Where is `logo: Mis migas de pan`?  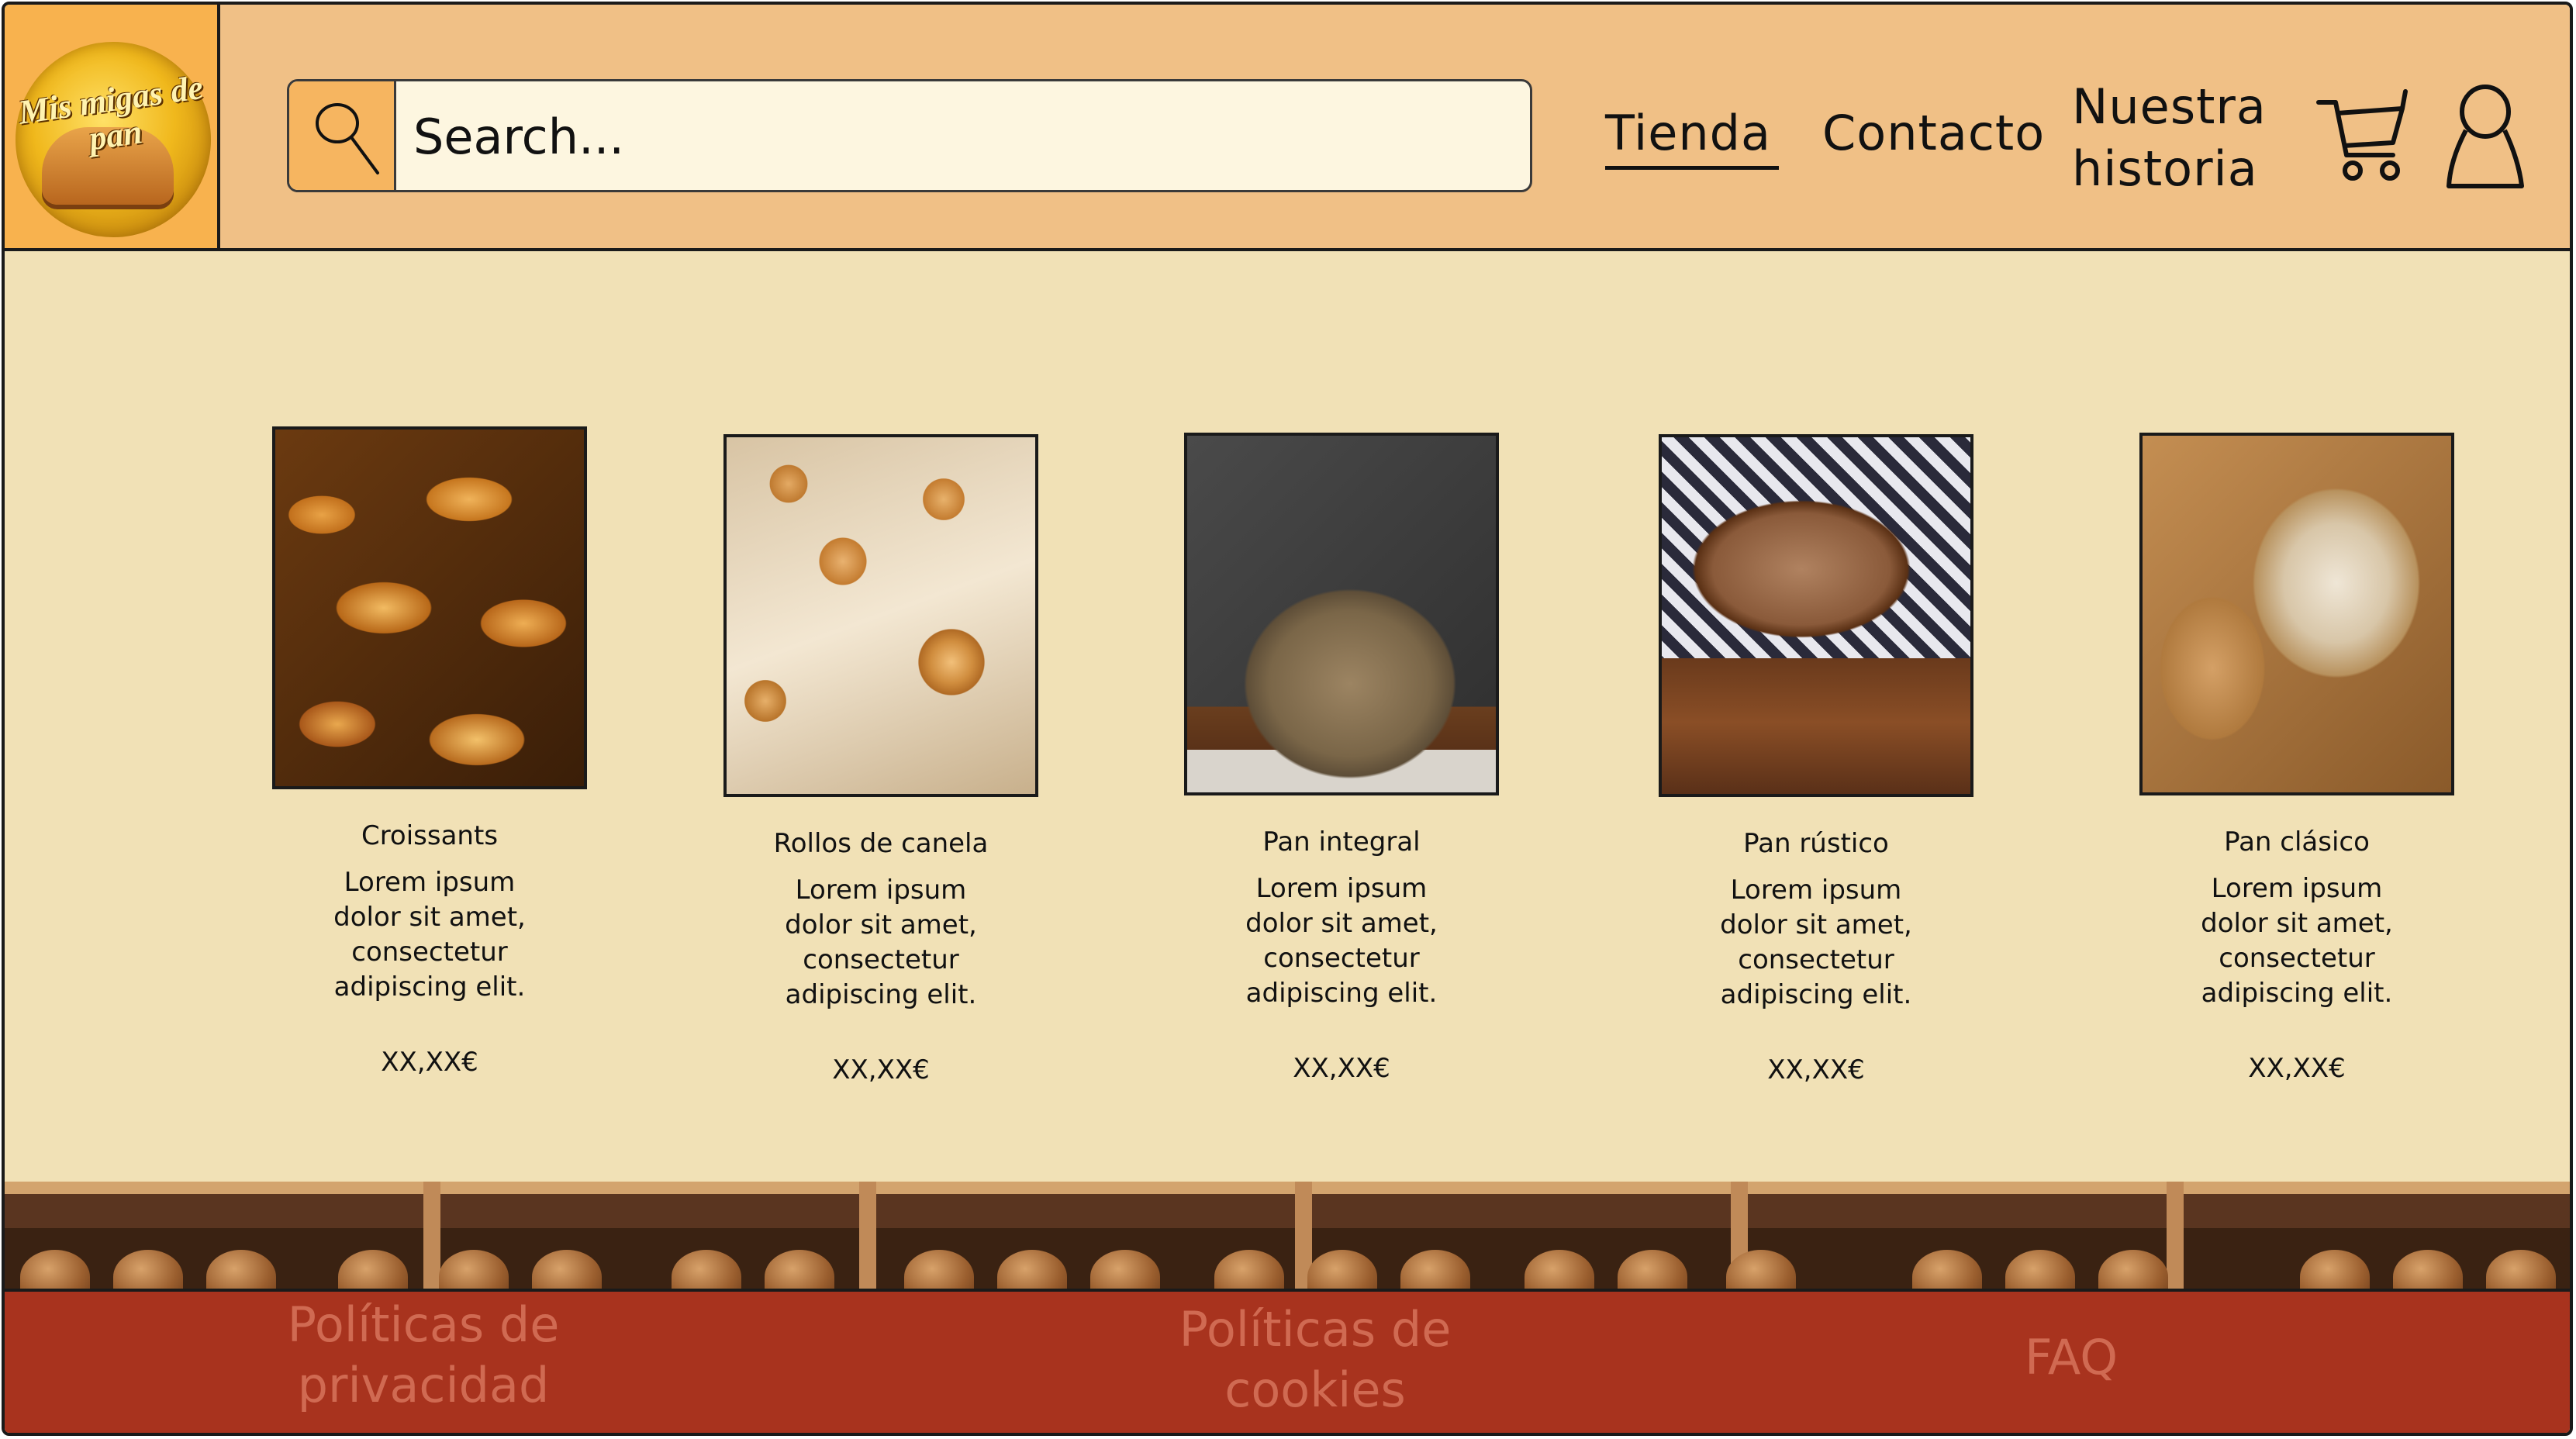 logo: Mis migas de pan is located at coordinates (113, 139).